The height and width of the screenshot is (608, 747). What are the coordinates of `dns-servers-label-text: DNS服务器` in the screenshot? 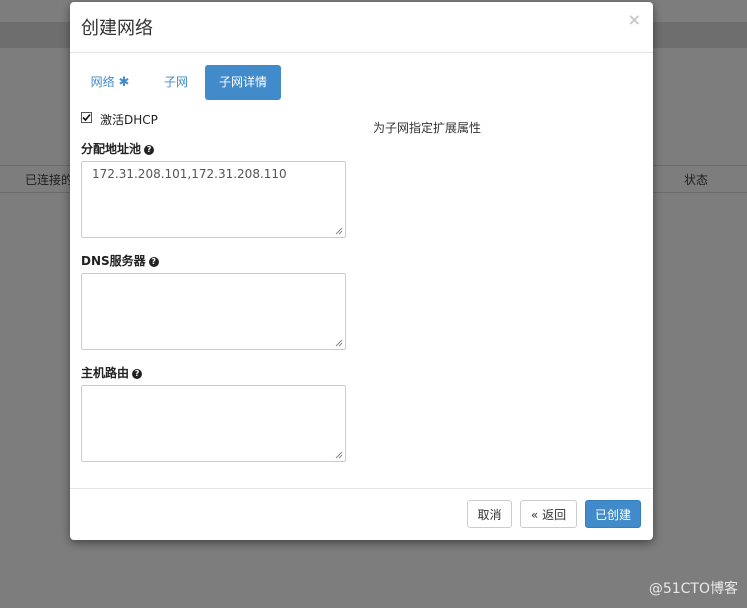 It's located at (113, 261).